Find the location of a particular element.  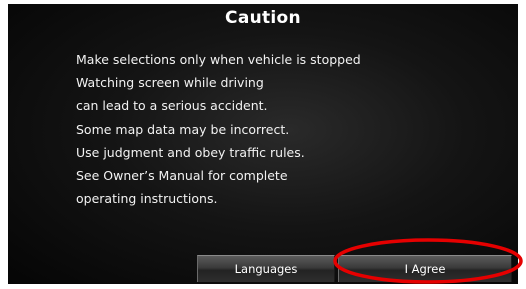

dialog-title: Caution is located at coordinates (263, 18).